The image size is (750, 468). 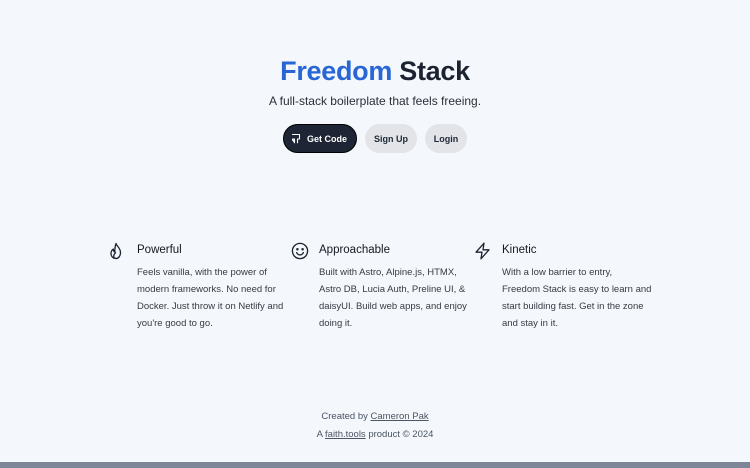 I want to click on flame-icon, so click(x=118, y=251).